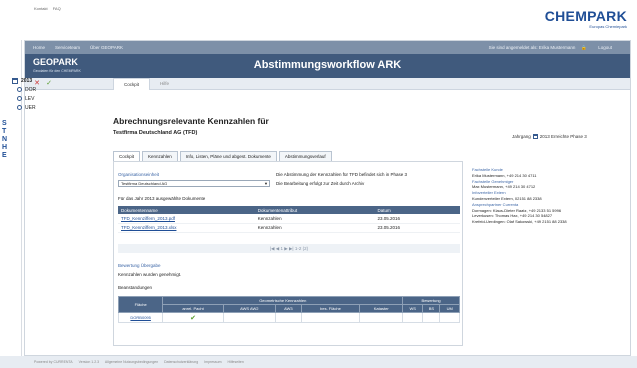  Describe the element at coordinates (24, 98) in the screenshot. I see `tree-item-lev: LEV` at that location.